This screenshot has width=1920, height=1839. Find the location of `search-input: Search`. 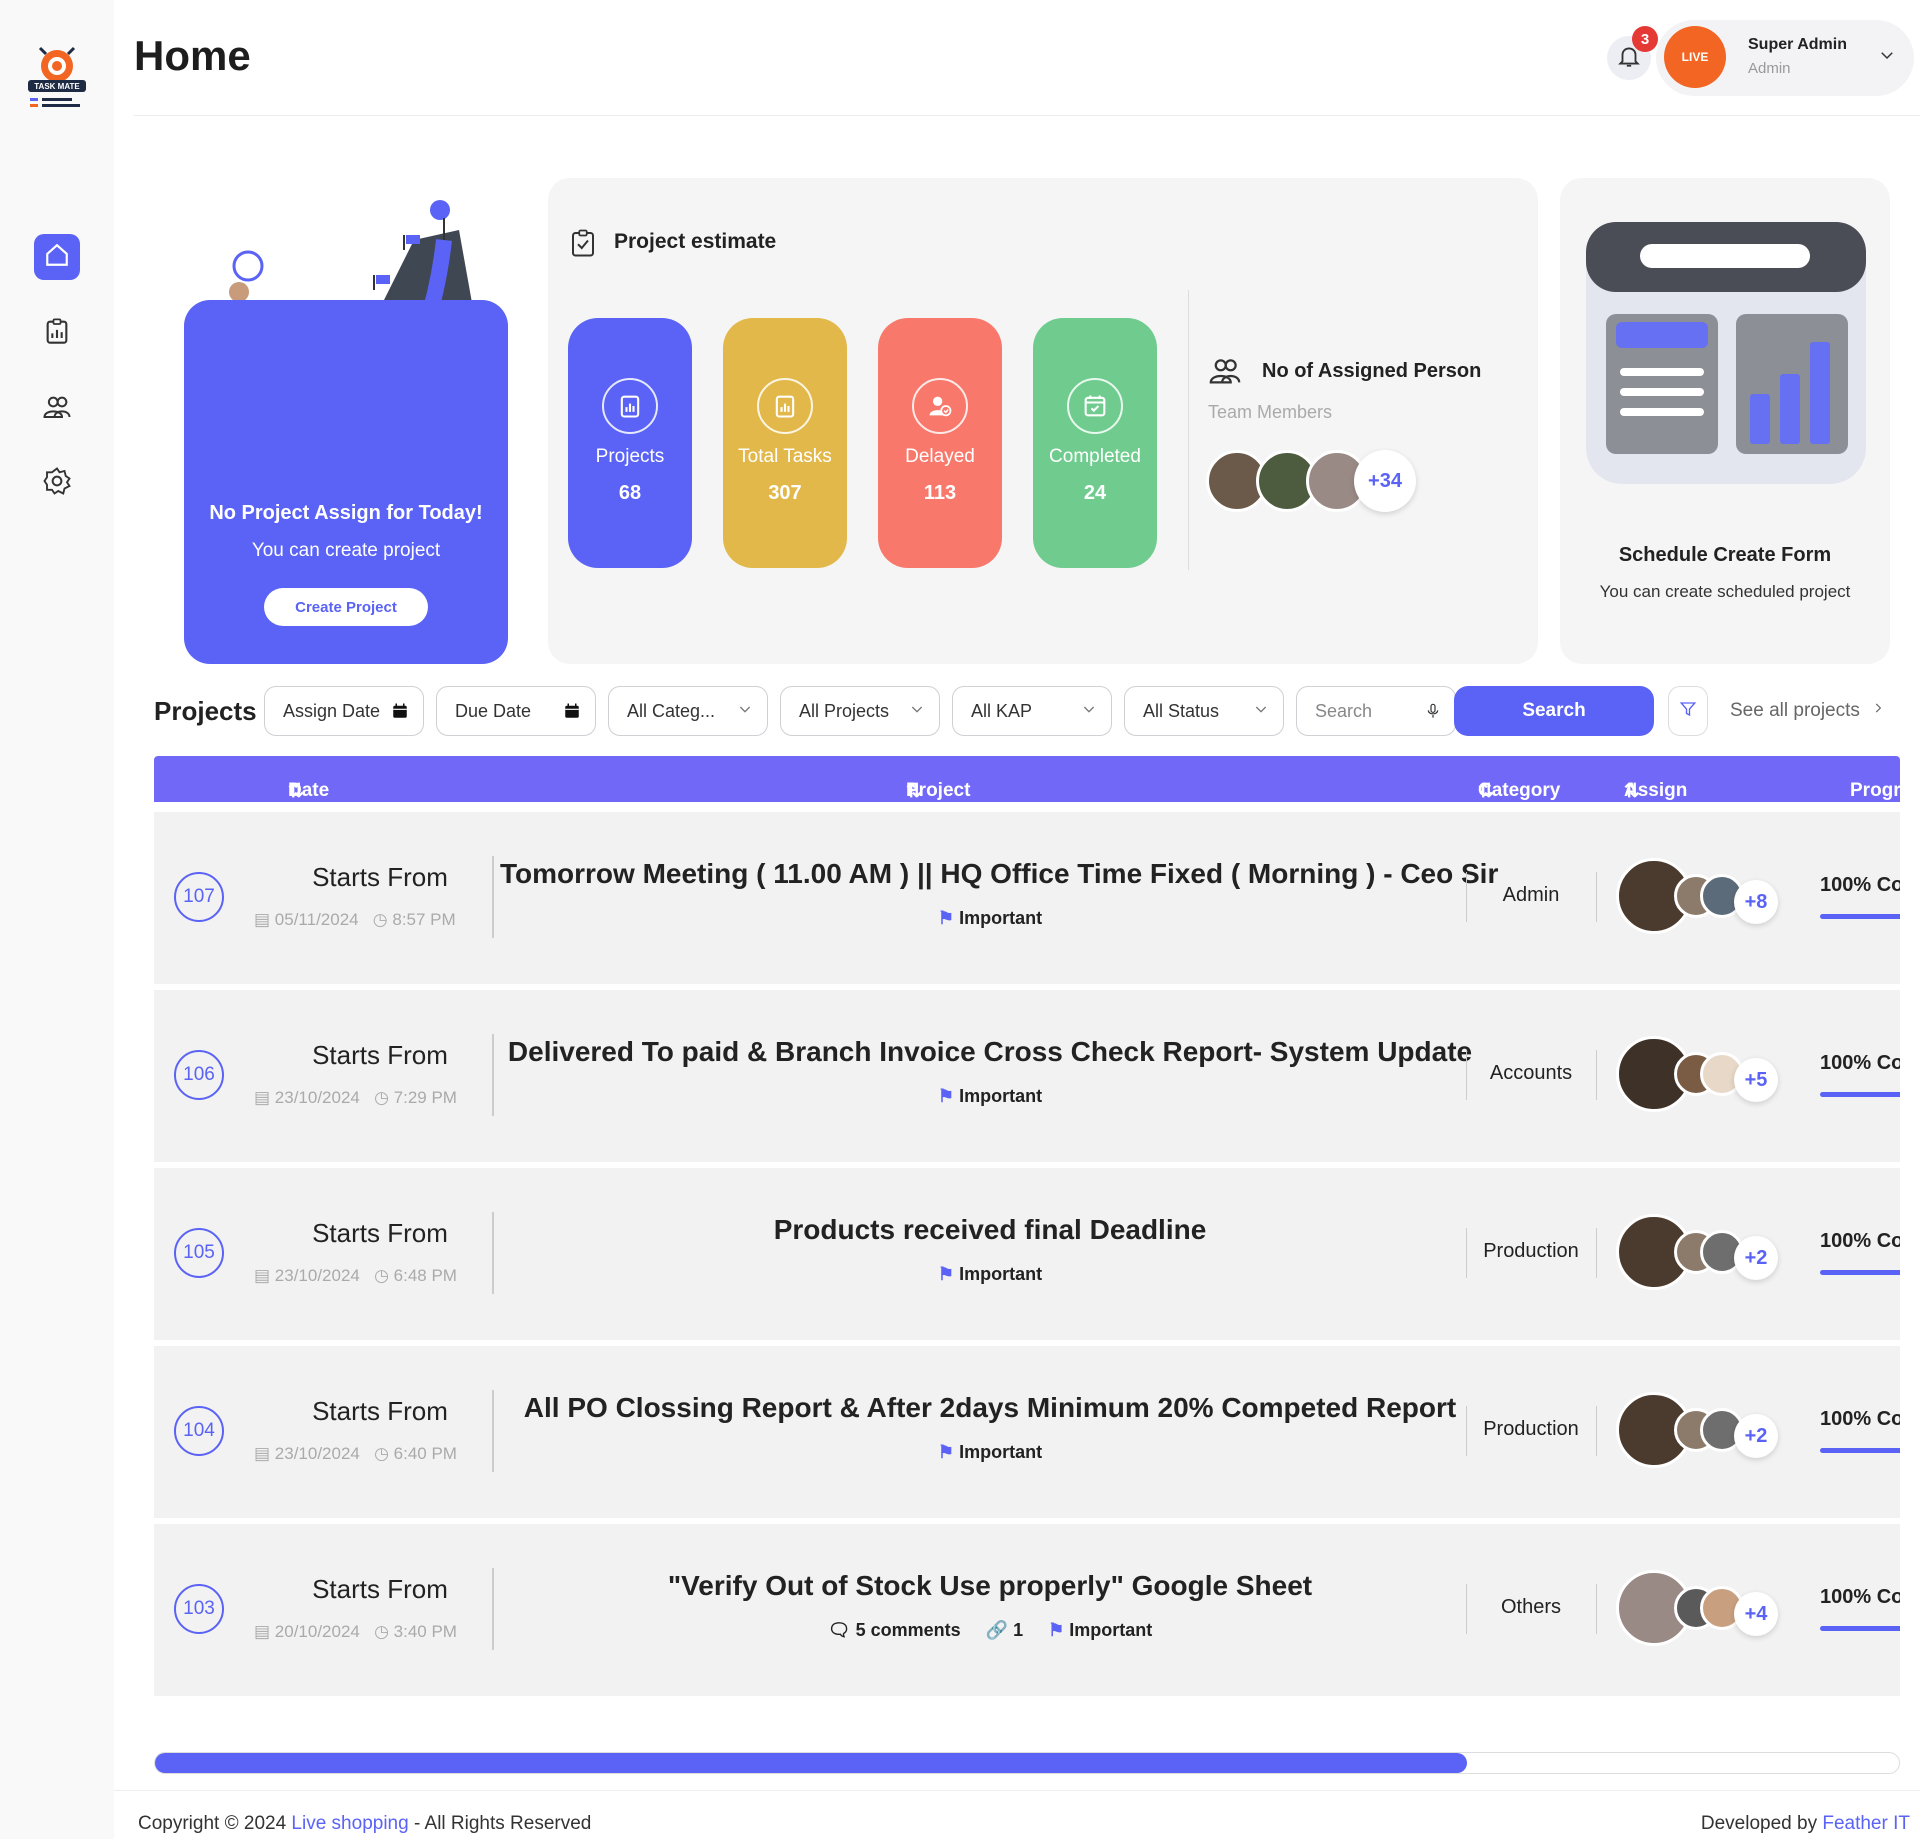

search-input: Search is located at coordinates (1376, 711).